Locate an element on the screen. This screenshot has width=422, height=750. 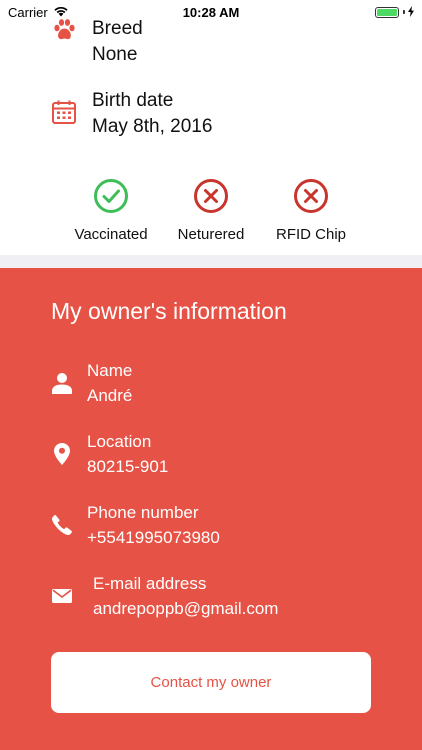
badge-vaccinated: Vaccinated is located at coordinates (111, 210).